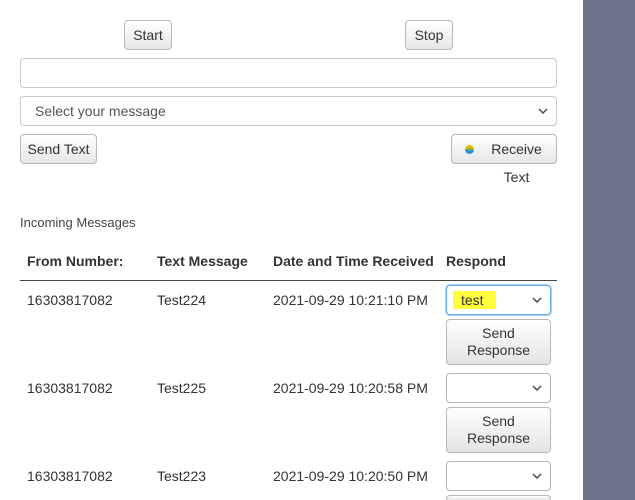 The width and height of the screenshot is (635, 500). Describe the element at coordinates (498, 497) in the screenshot. I see `send-response-button` at that location.